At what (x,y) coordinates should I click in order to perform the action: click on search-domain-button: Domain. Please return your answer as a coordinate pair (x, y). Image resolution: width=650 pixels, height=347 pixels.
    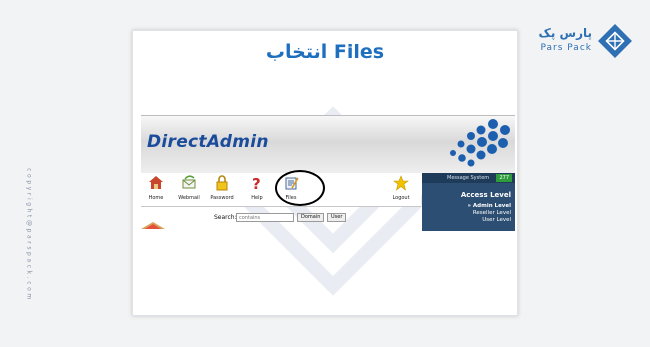
    Looking at the image, I should click on (311, 217).